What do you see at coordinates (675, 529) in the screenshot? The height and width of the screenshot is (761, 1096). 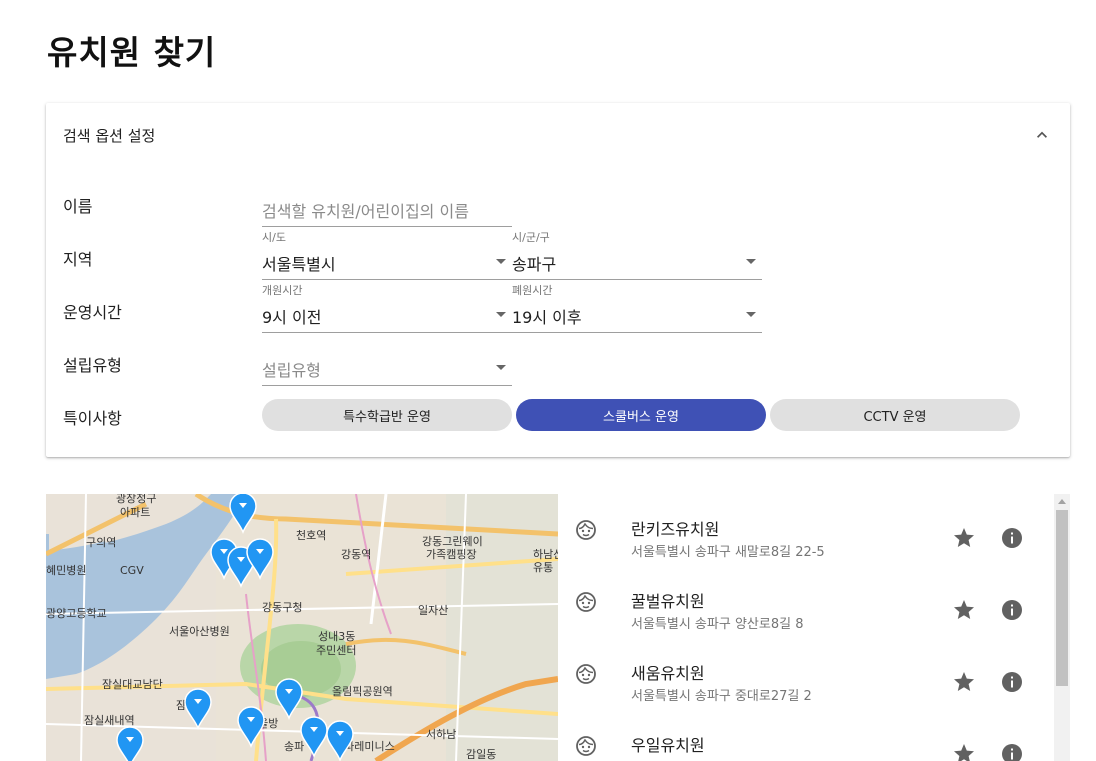 I see `kindergarten-name: 란키즈유치원` at bounding box center [675, 529].